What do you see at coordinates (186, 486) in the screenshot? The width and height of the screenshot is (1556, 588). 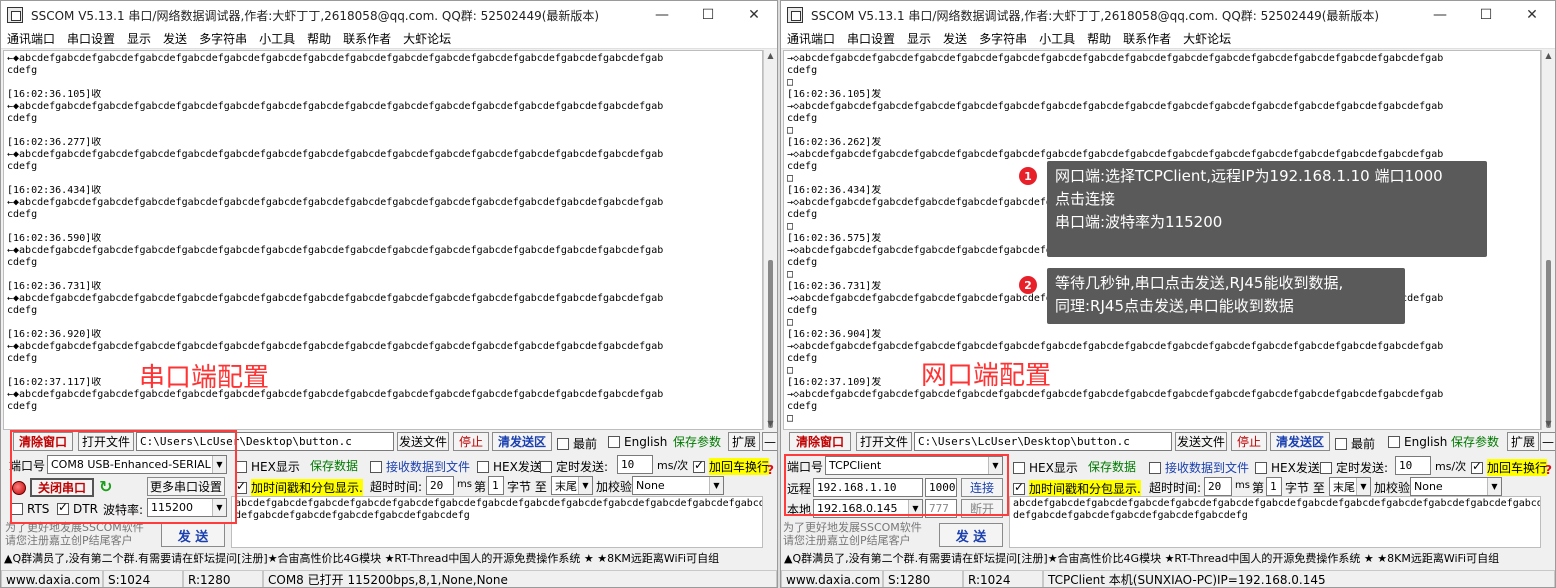 I see `more-serial-settings-button: 更多串口设置` at bounding box center [186, 486].